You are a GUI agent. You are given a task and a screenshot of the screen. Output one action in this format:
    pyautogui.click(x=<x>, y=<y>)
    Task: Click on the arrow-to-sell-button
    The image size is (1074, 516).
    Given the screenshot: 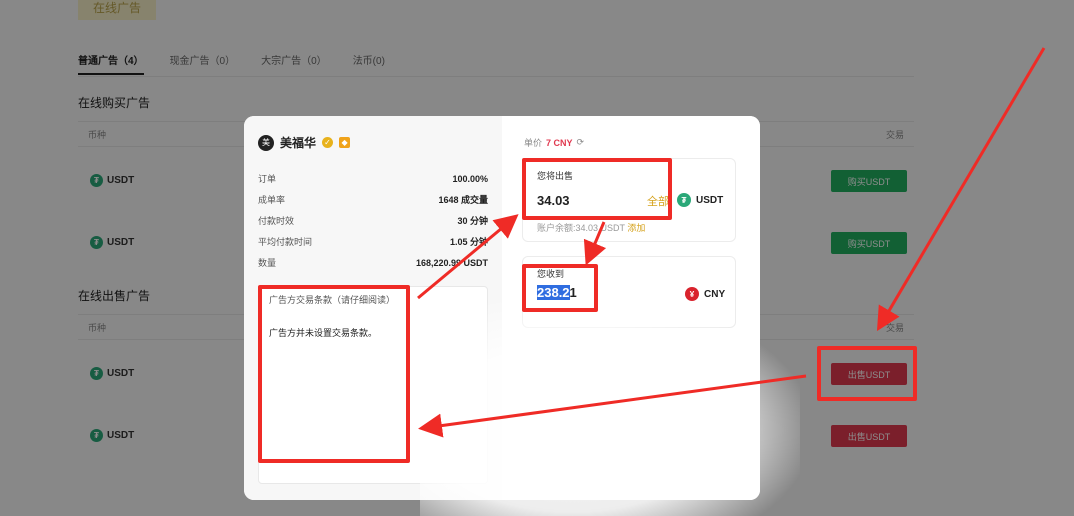 What is the action you would take?
    pyautogui.click(x=961, y=189)
    